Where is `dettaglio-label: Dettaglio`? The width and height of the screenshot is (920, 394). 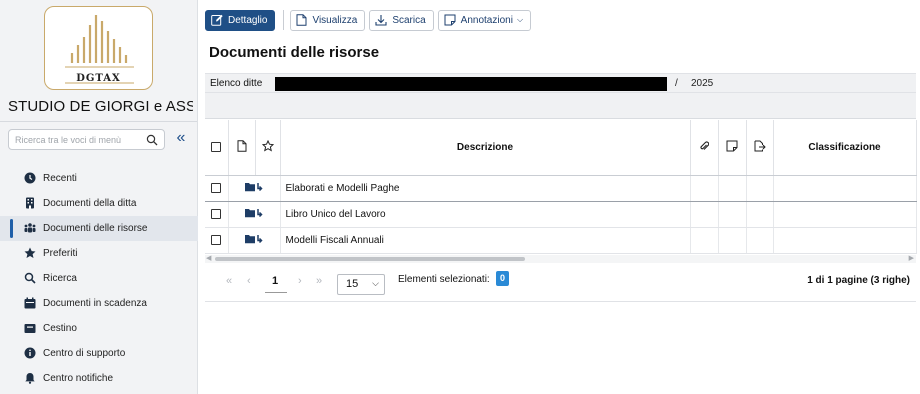 dettaglio-label: Dettaglio is located at coordinates (248, 20).